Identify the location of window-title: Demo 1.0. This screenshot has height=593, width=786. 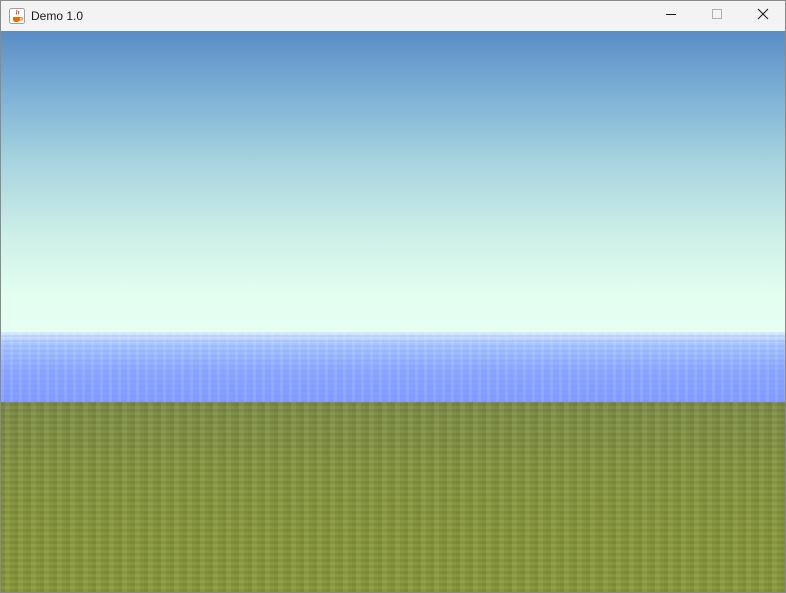
(57, 16).